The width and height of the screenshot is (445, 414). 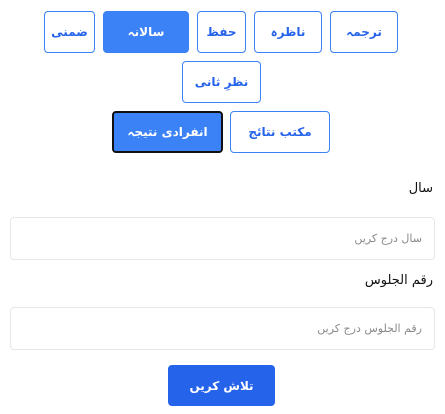 What do you see at coordinates (222, 328) in the screenshot?
I see `roll-number-input` at bounding box center [222, 328].